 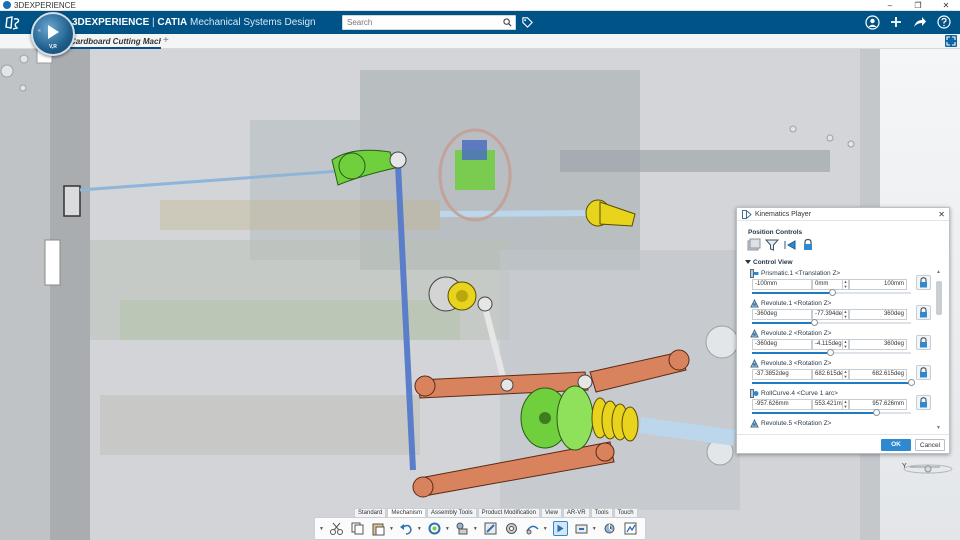 I want to click on search-box, so click(x=429, y=22).